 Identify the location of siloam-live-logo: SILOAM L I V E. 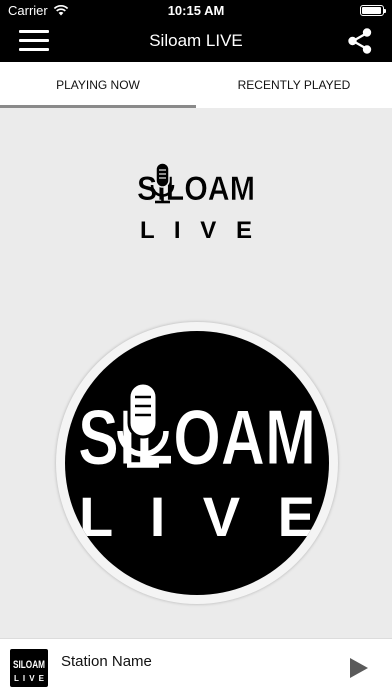
(196, 203).